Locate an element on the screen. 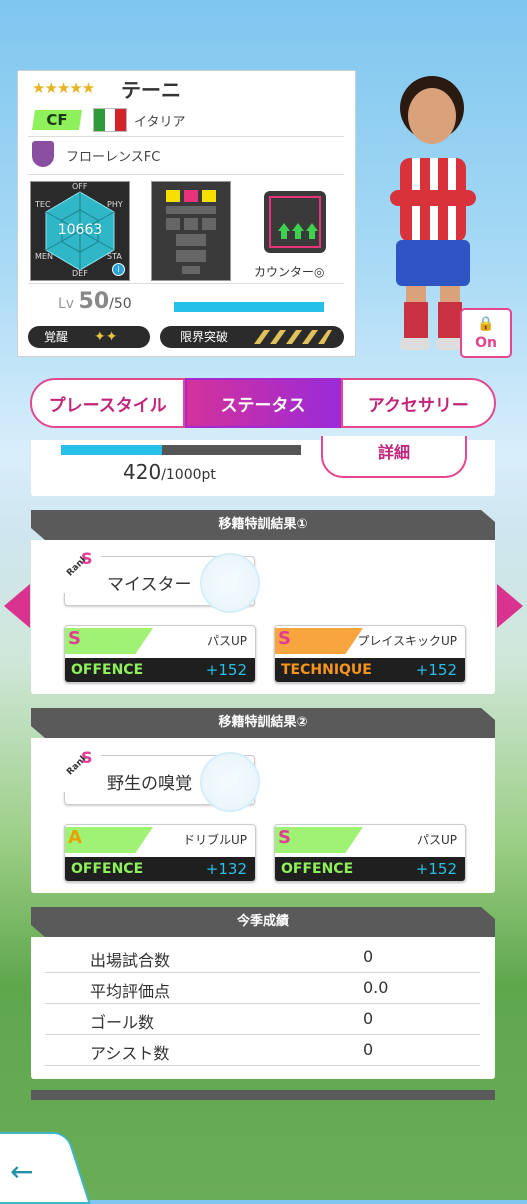 The height and width of the screenshot is (1204, 527). training-title-2: 野生の嗅覚 is located at coordinates (149, 784).